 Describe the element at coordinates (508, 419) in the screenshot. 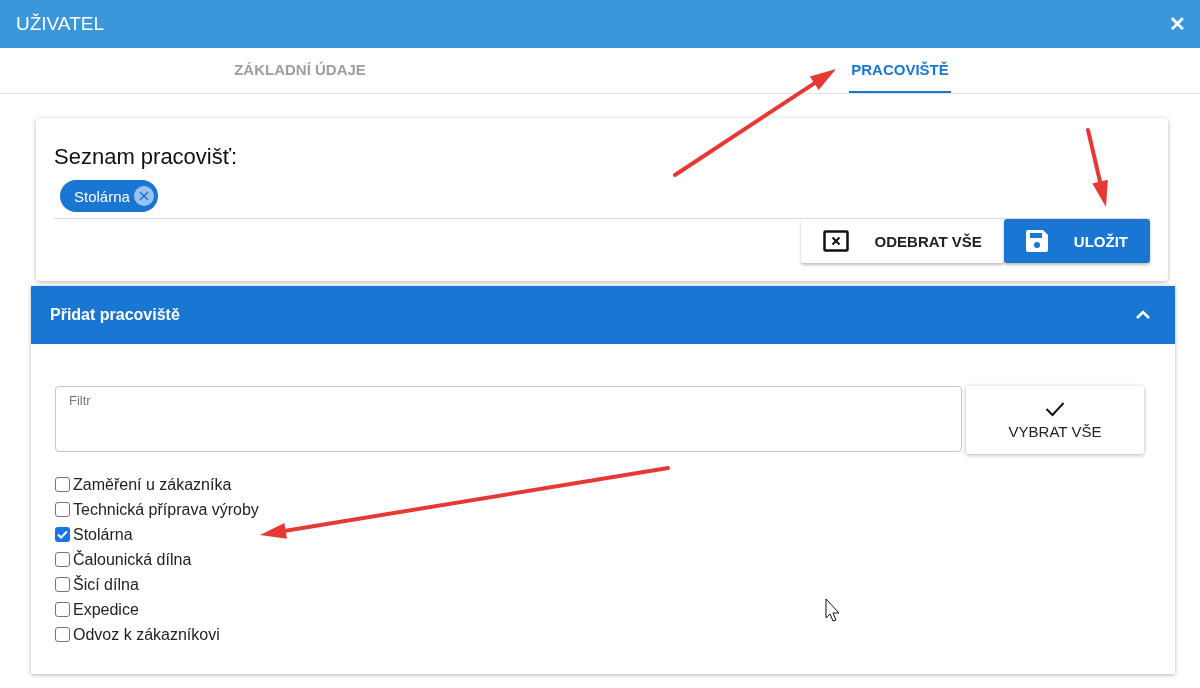

I see `filter-field: Filtr` at that location.